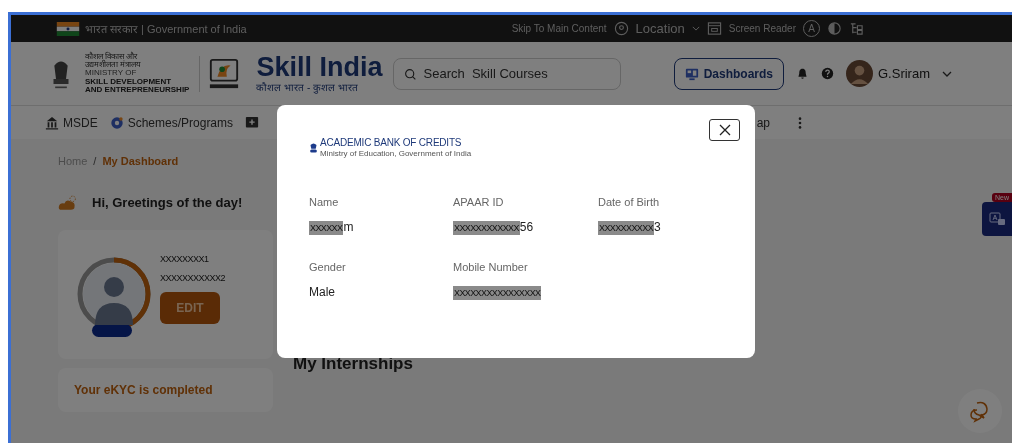  I want to click on ministry-name: कौशल विकास और उद्यमशीलता मंत्रालय MINISTRY OF SKILL DEVELOPMENT AND ENTREPRENEURSHIP, so click(137, 73).